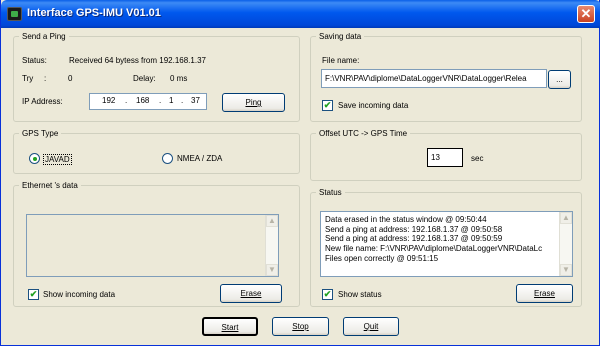 This screenshot has width=600, height=346. I want to click on quit-button-label: Quit, so click(371, 326).